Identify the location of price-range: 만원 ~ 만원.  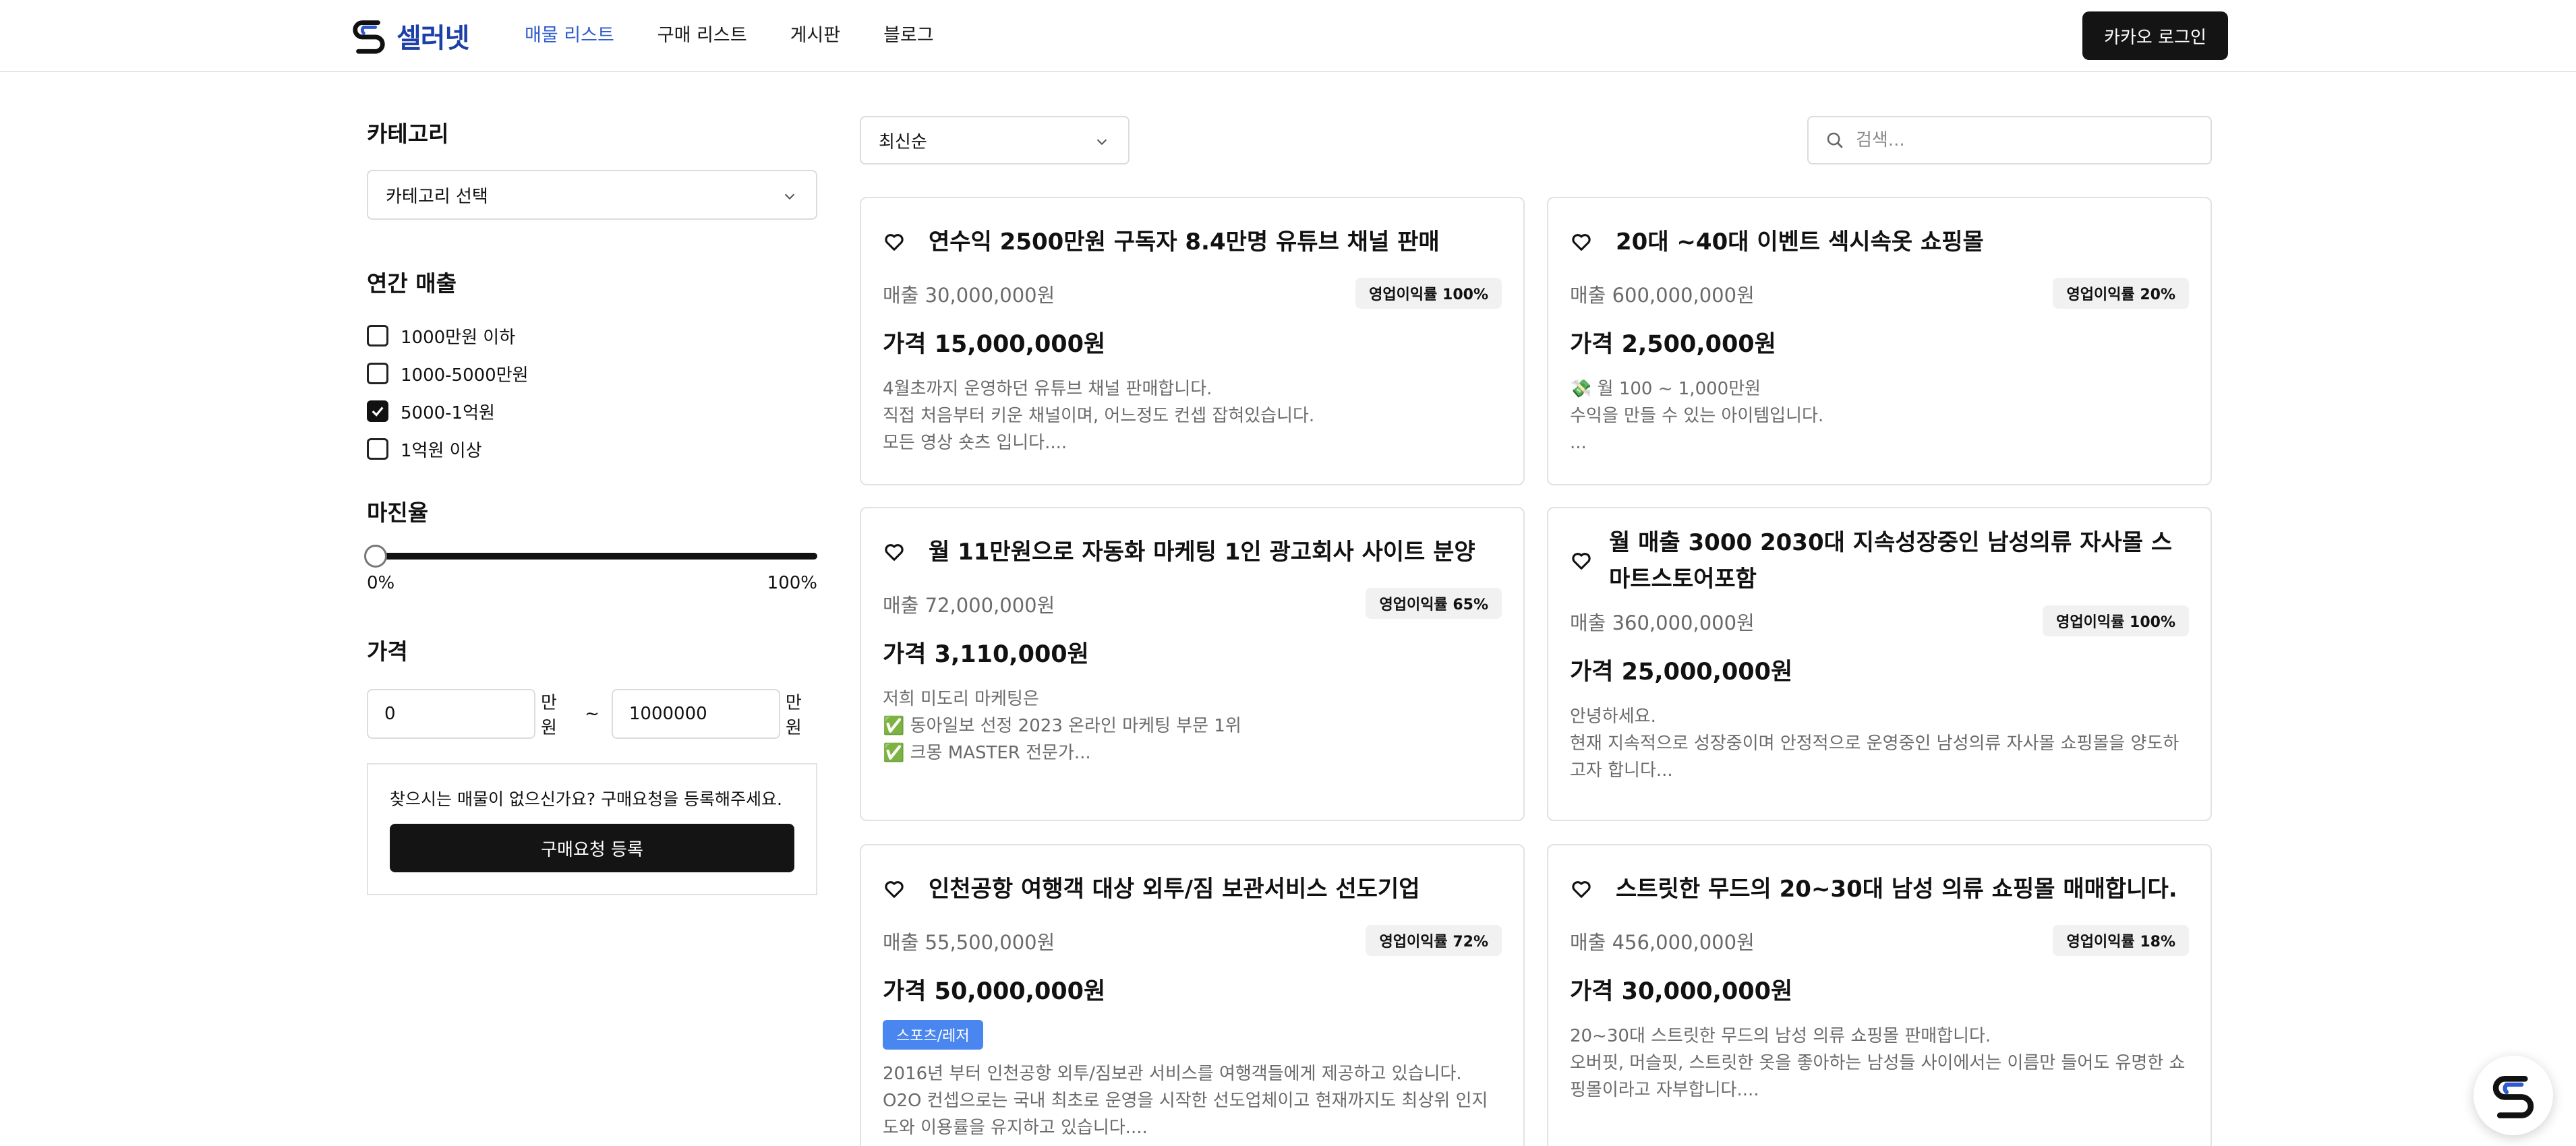
(592, 714).